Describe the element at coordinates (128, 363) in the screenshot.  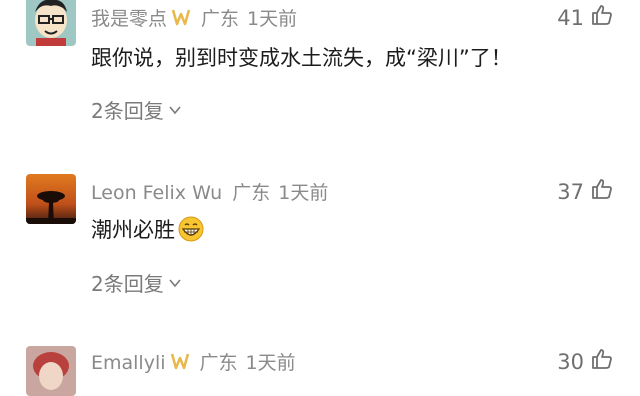
I see `username: Emallyli` at that location.